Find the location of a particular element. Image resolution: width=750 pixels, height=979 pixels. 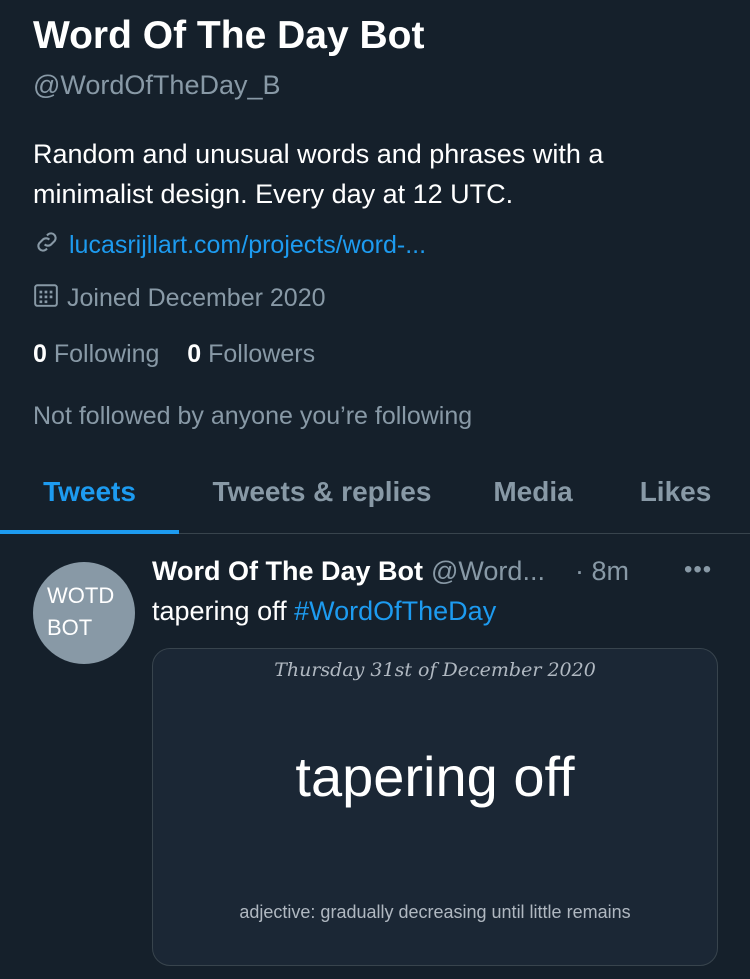

follow-stats: 0 Following 0 Followers is located at coordinates (174, 354).